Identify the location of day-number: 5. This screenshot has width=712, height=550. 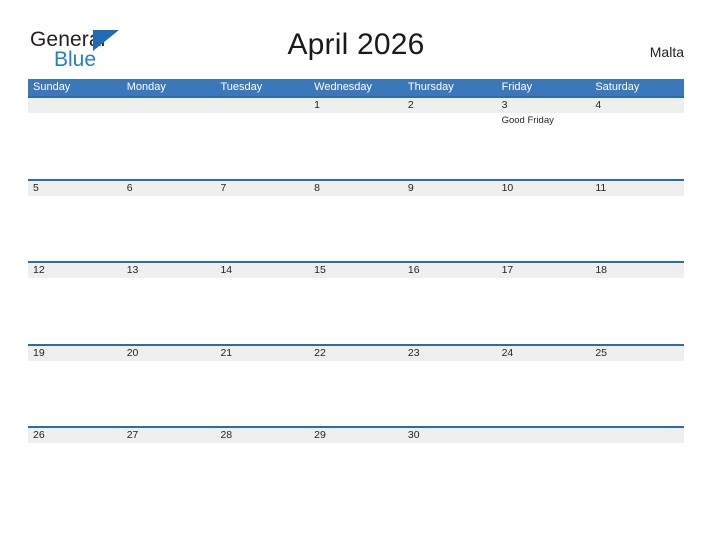
(36, 187).